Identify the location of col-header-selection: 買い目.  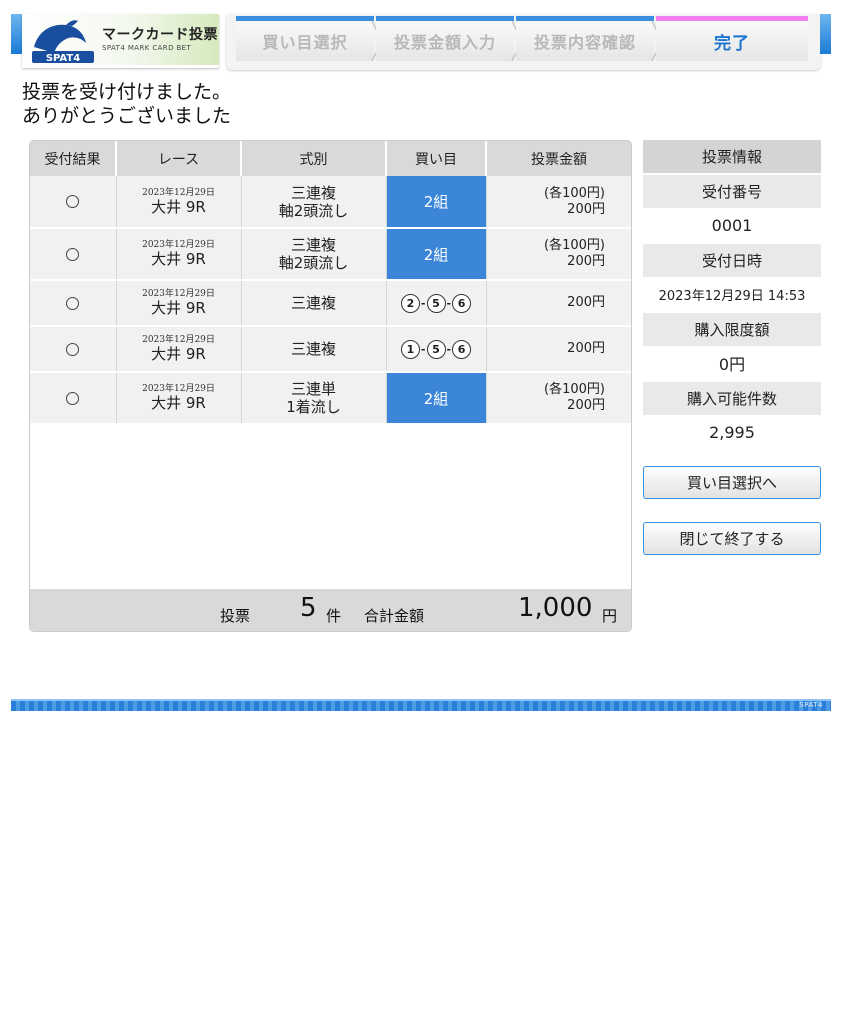
(436, 158).